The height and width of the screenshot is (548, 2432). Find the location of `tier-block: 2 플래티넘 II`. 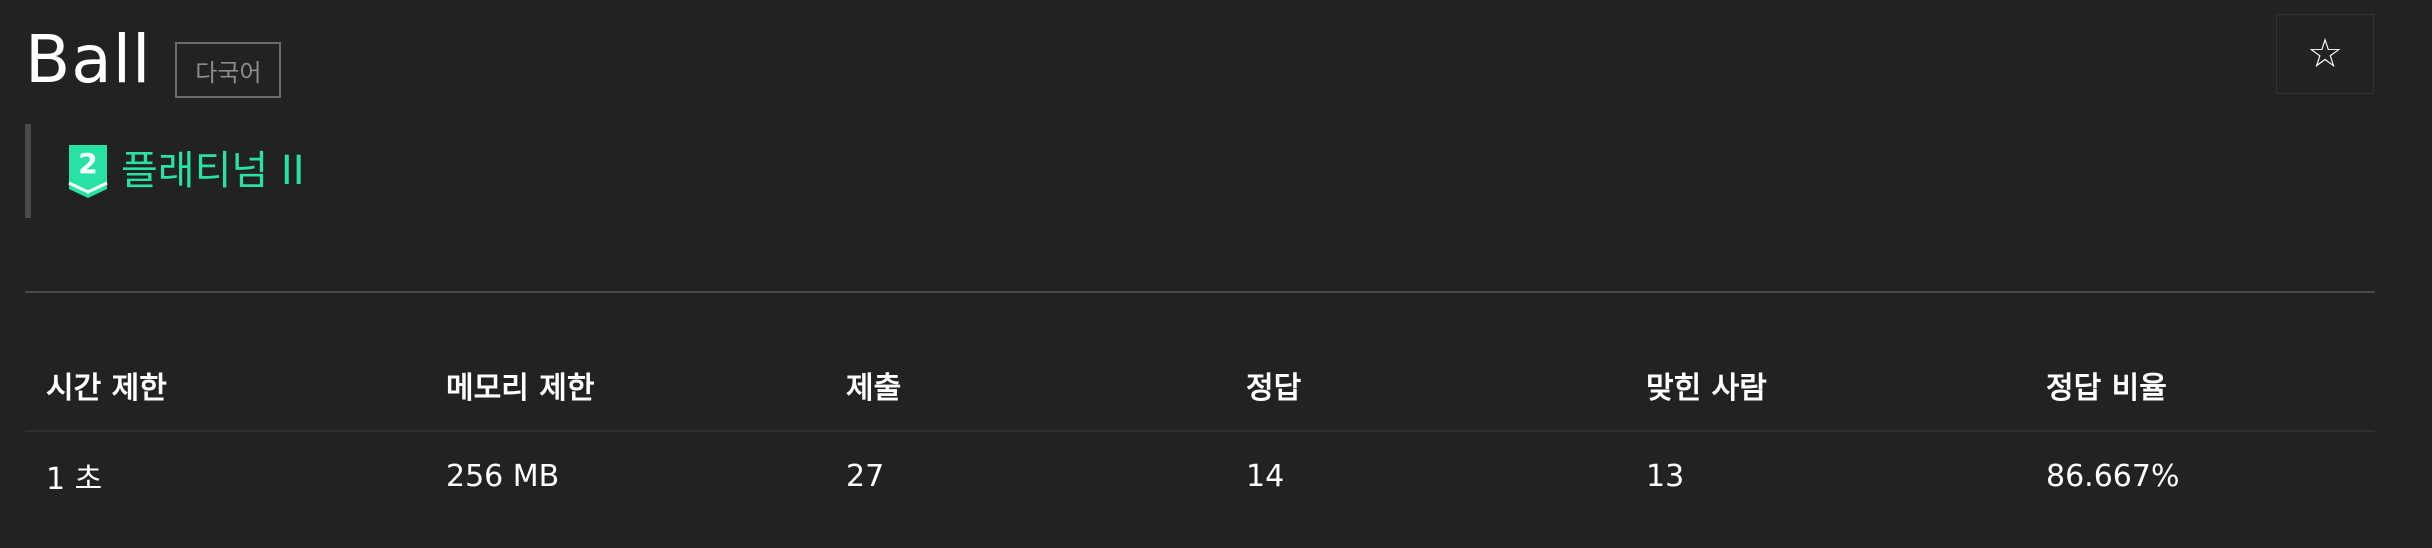

tier-block: 2 플래티넘 II is located at coordinates (165, 171).